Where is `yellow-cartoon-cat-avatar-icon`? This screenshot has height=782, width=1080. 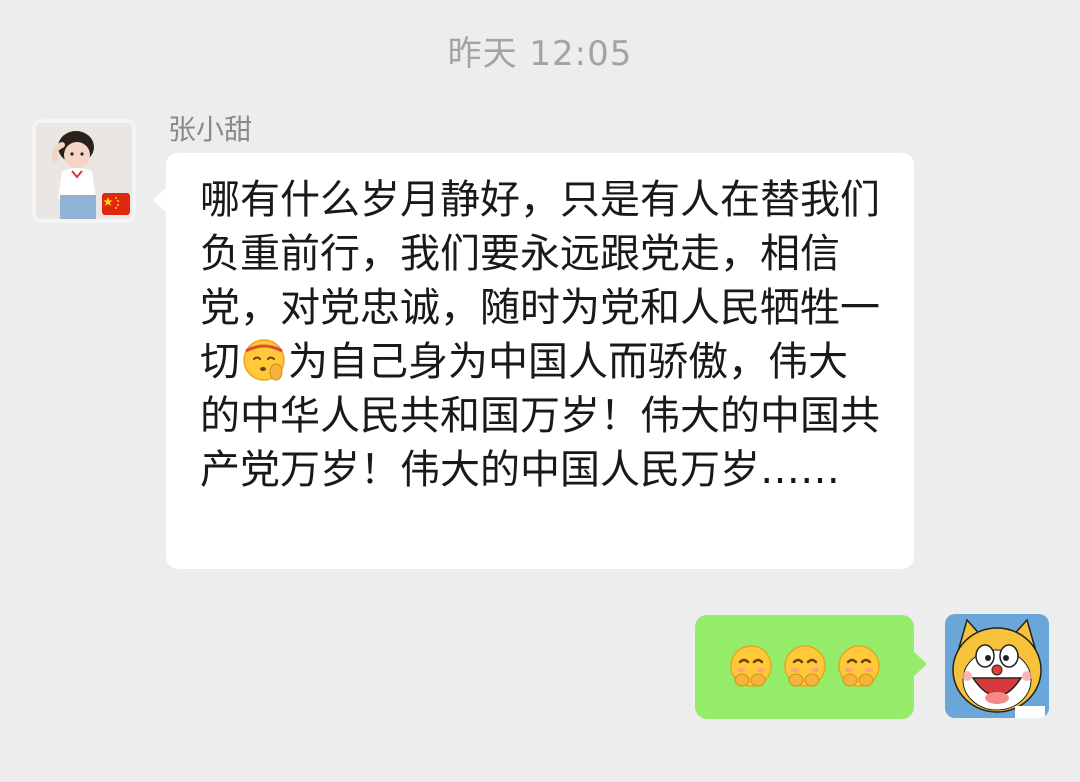
yellow-cartoon-cat-avatar-icon is located at coordinates (997, 666).